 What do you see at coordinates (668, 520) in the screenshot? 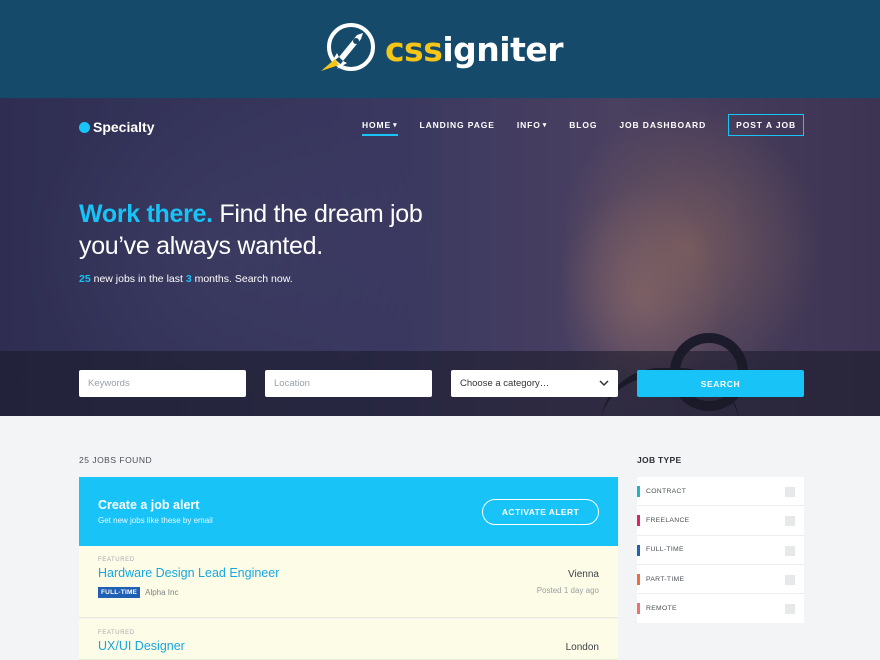
I see `filter-label: FREELANCE` at bounding box center [668, 520].